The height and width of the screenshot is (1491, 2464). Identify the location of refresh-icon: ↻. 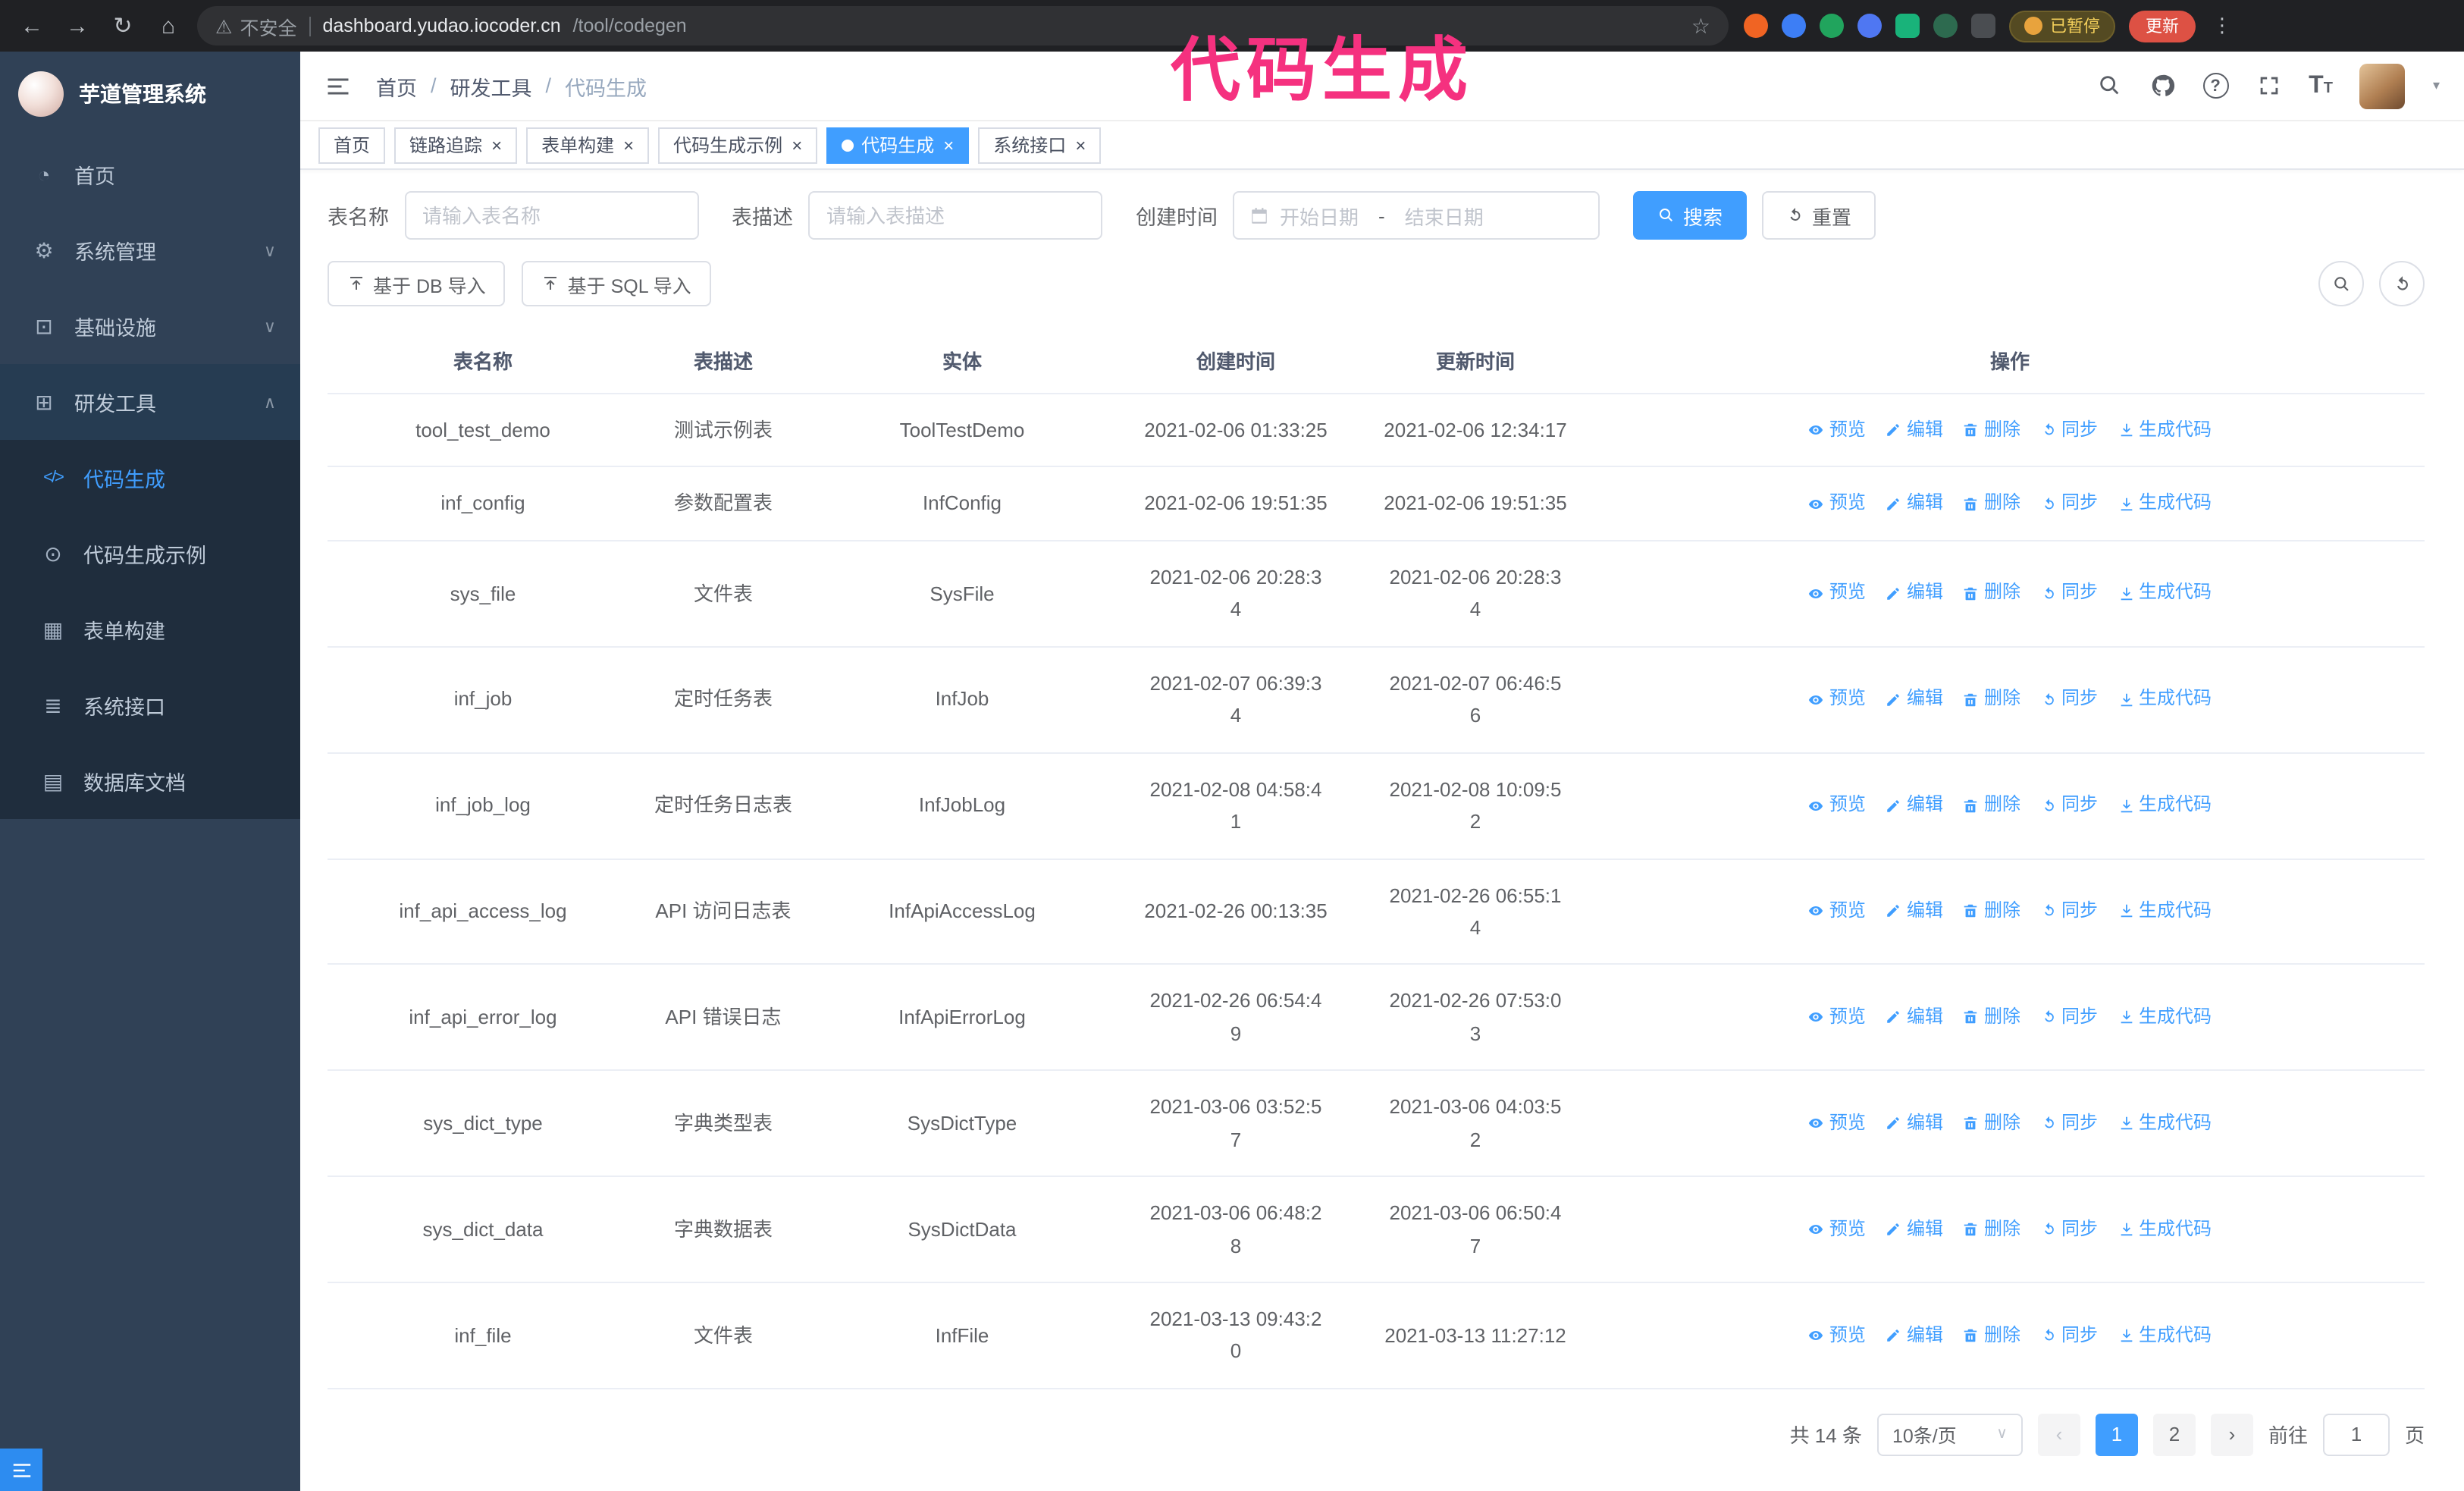
(123, 25).